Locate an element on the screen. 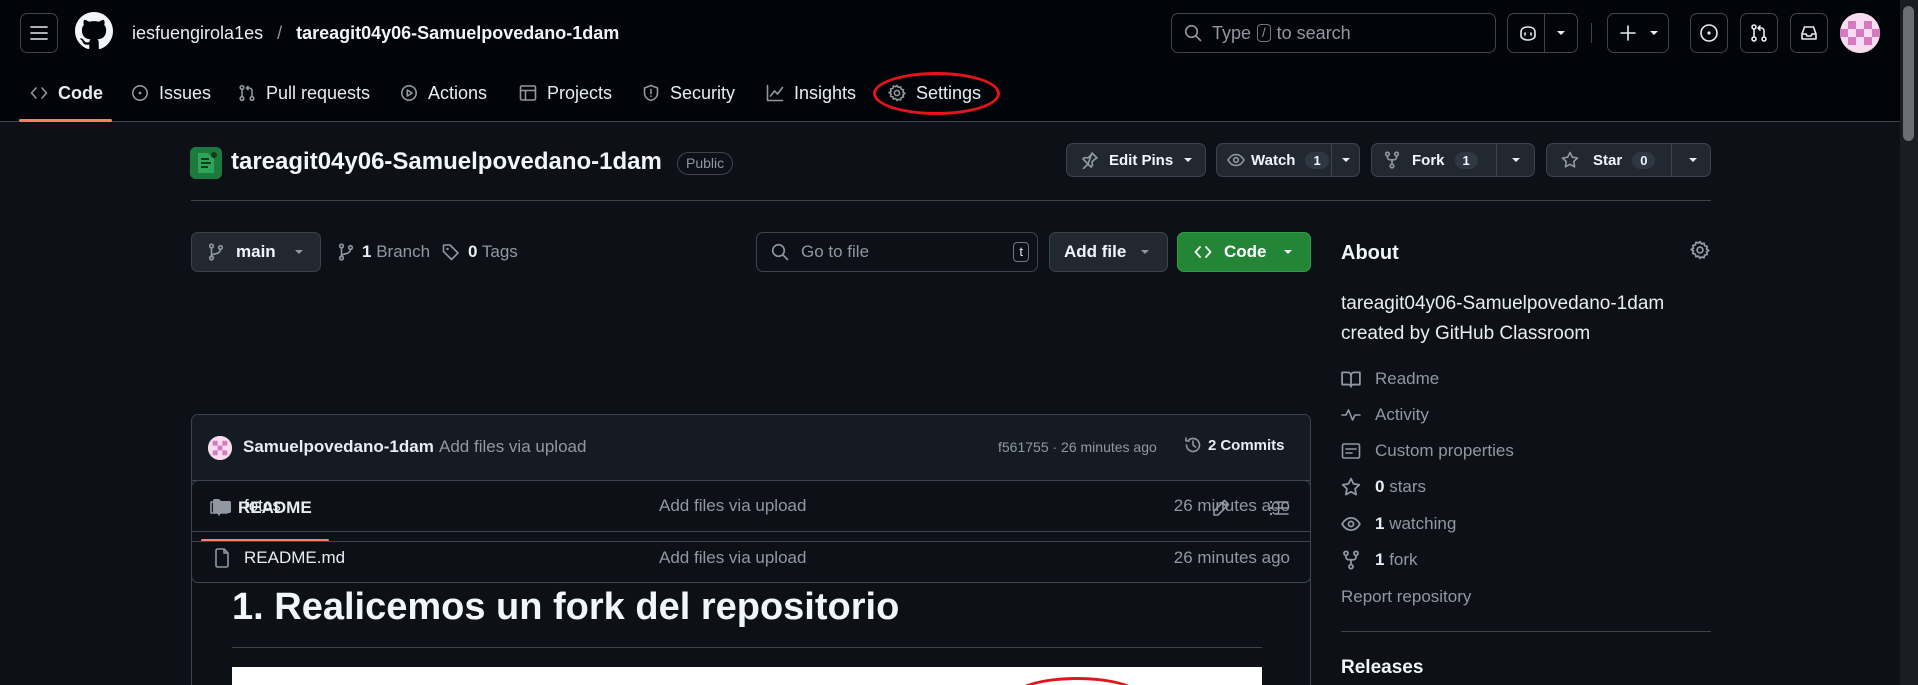  edit-pins-label: Edit Pins is located at coordinates (1141, 160).